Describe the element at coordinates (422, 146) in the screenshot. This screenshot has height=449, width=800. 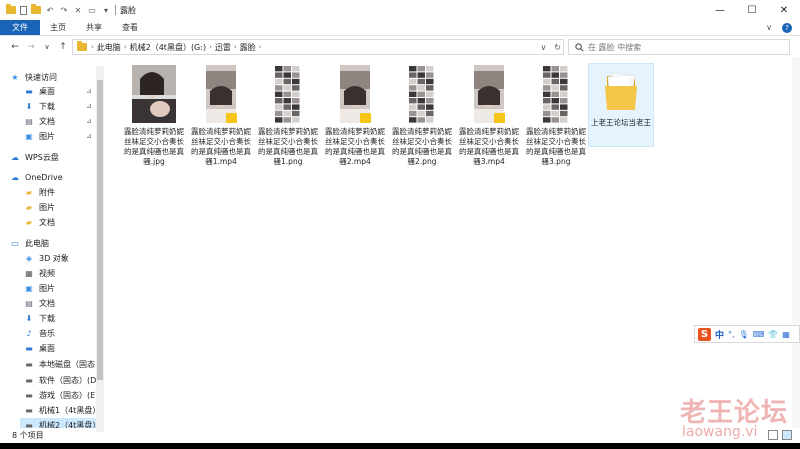
I see `file-name: 露脸清纯萝莉奶妮丝袜足交小合奏长的是真纯骚也是真骚2.png` at that location.